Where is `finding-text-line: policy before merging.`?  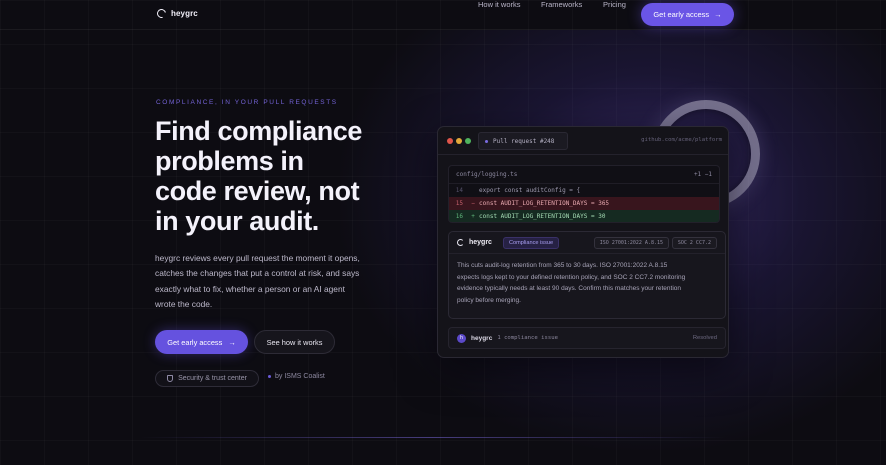
finding-text-line: policy before merging. is located at coordinates (489, 300).